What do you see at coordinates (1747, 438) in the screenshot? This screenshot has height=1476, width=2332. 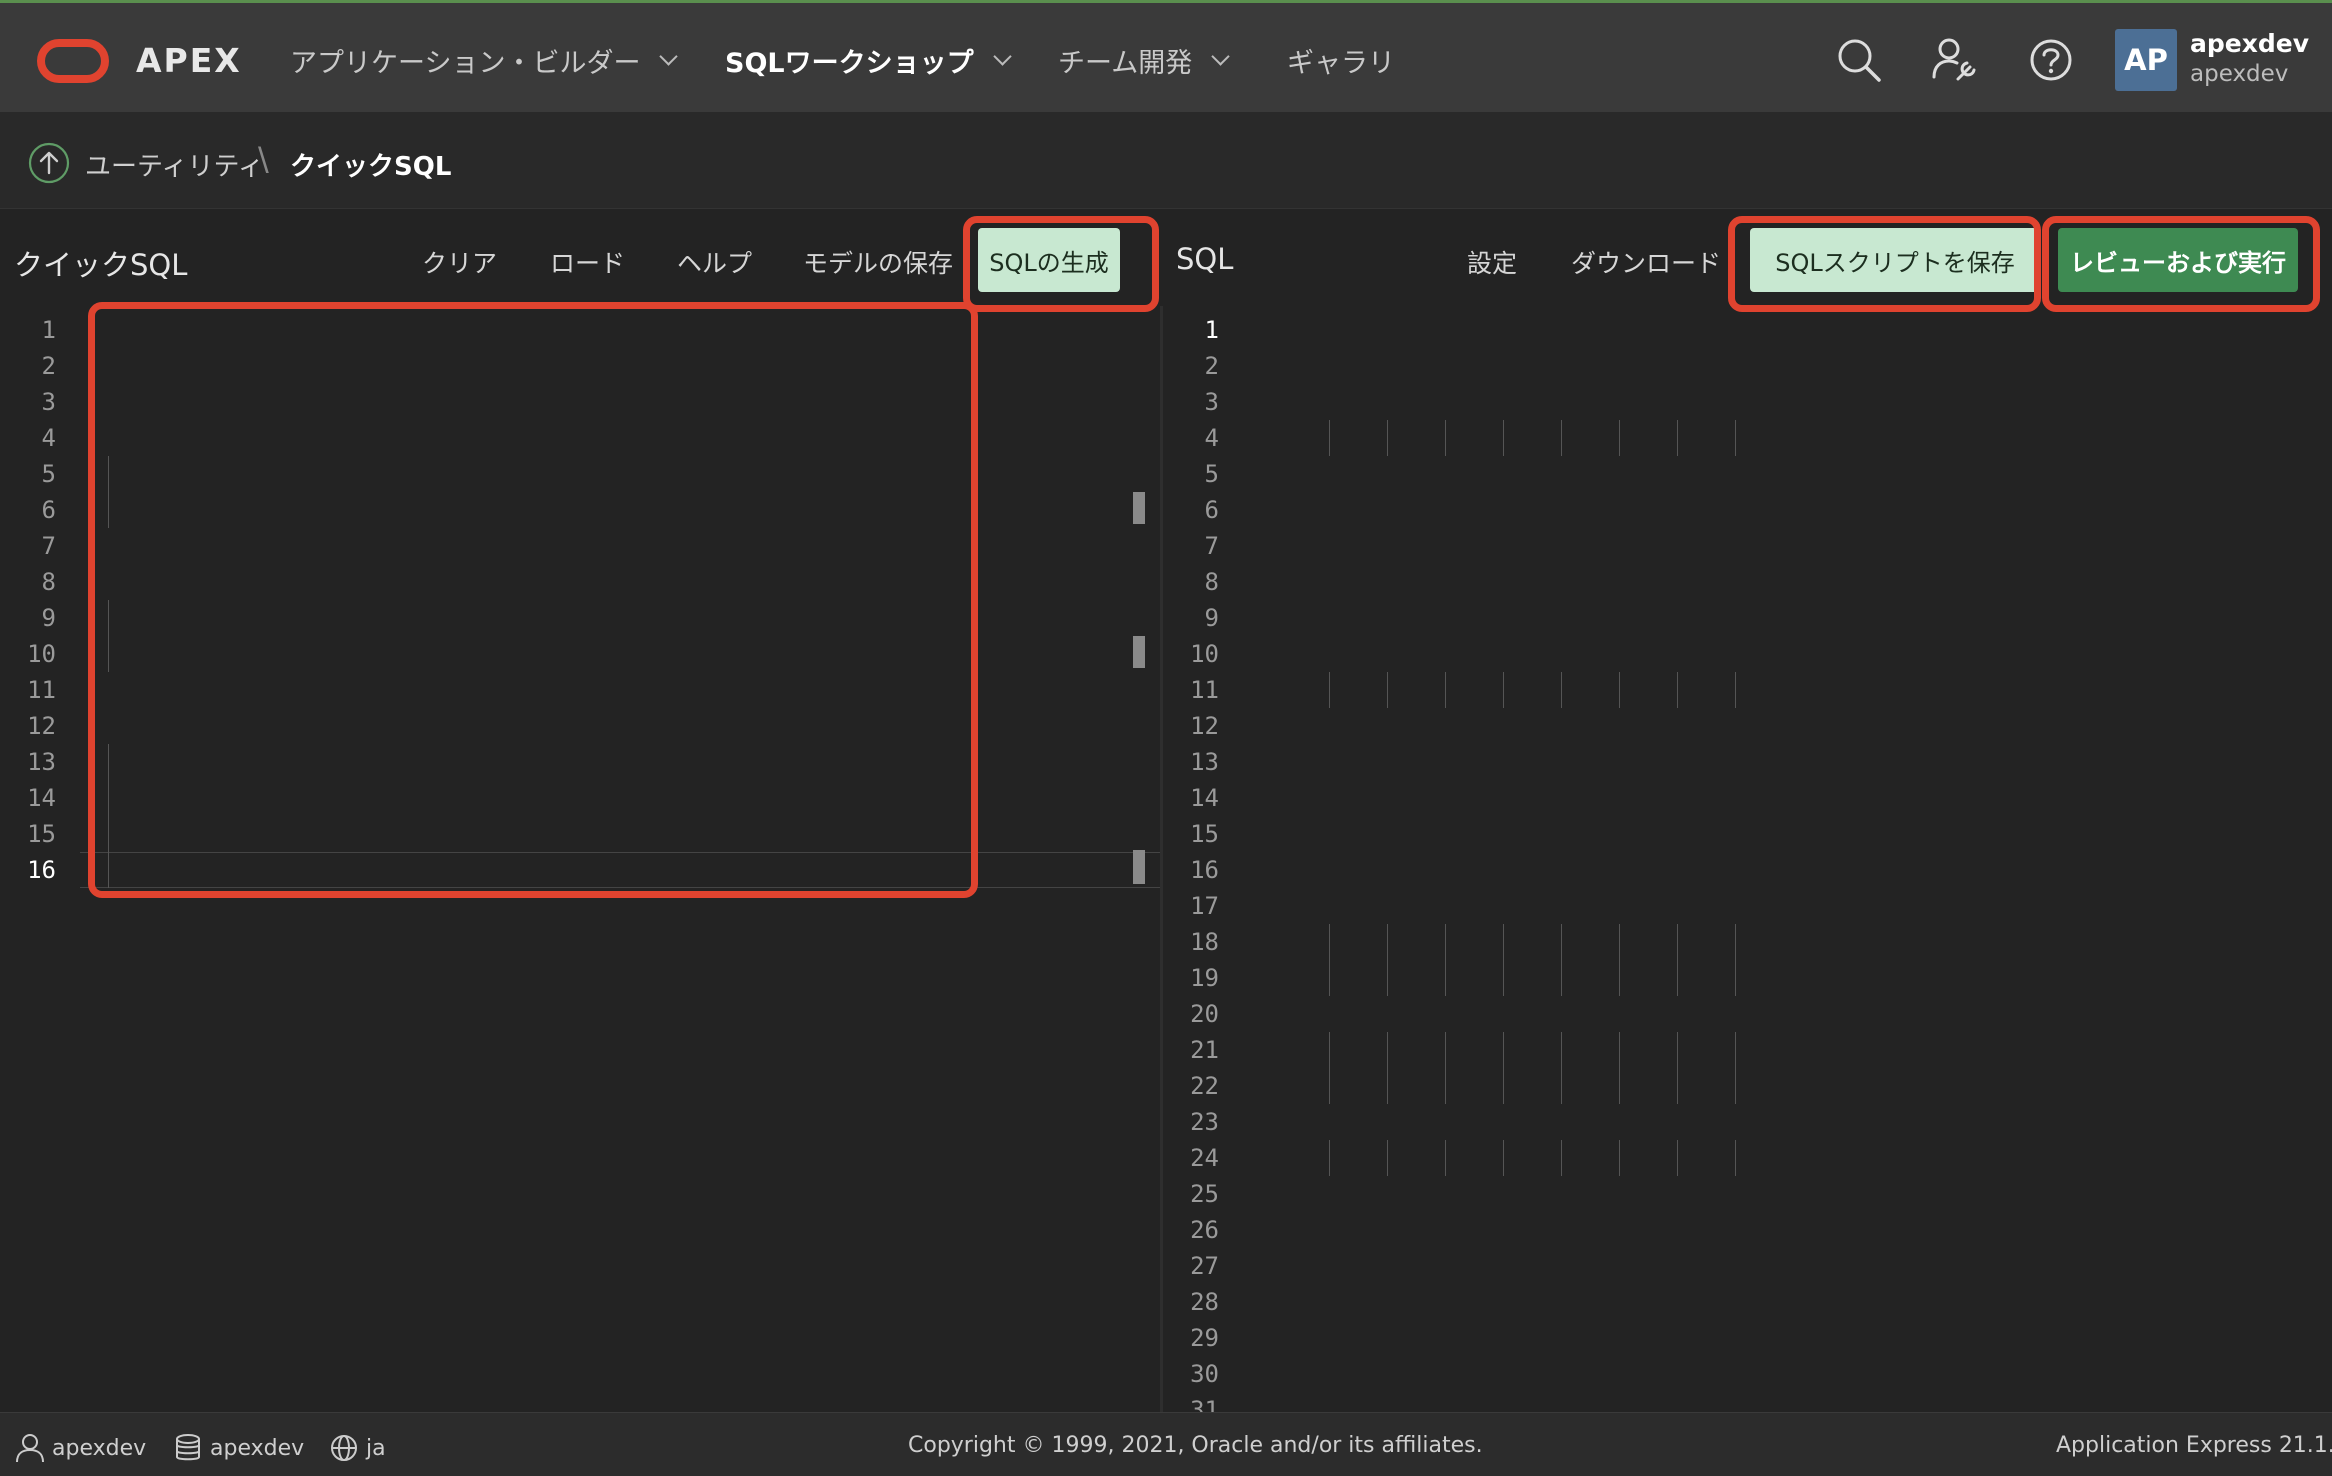 I see `code-line: 4` at bounding box center [1747, 438].